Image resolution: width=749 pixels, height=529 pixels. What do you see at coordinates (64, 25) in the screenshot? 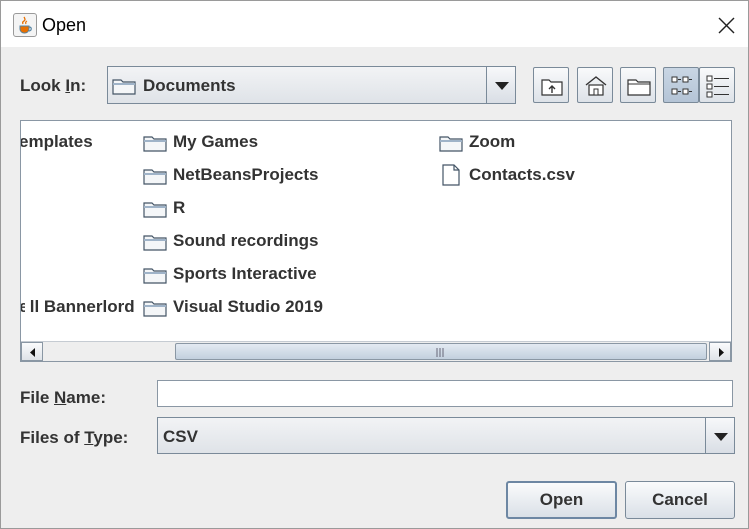
I see `window-title: Open` at bounding box center [64, 25].